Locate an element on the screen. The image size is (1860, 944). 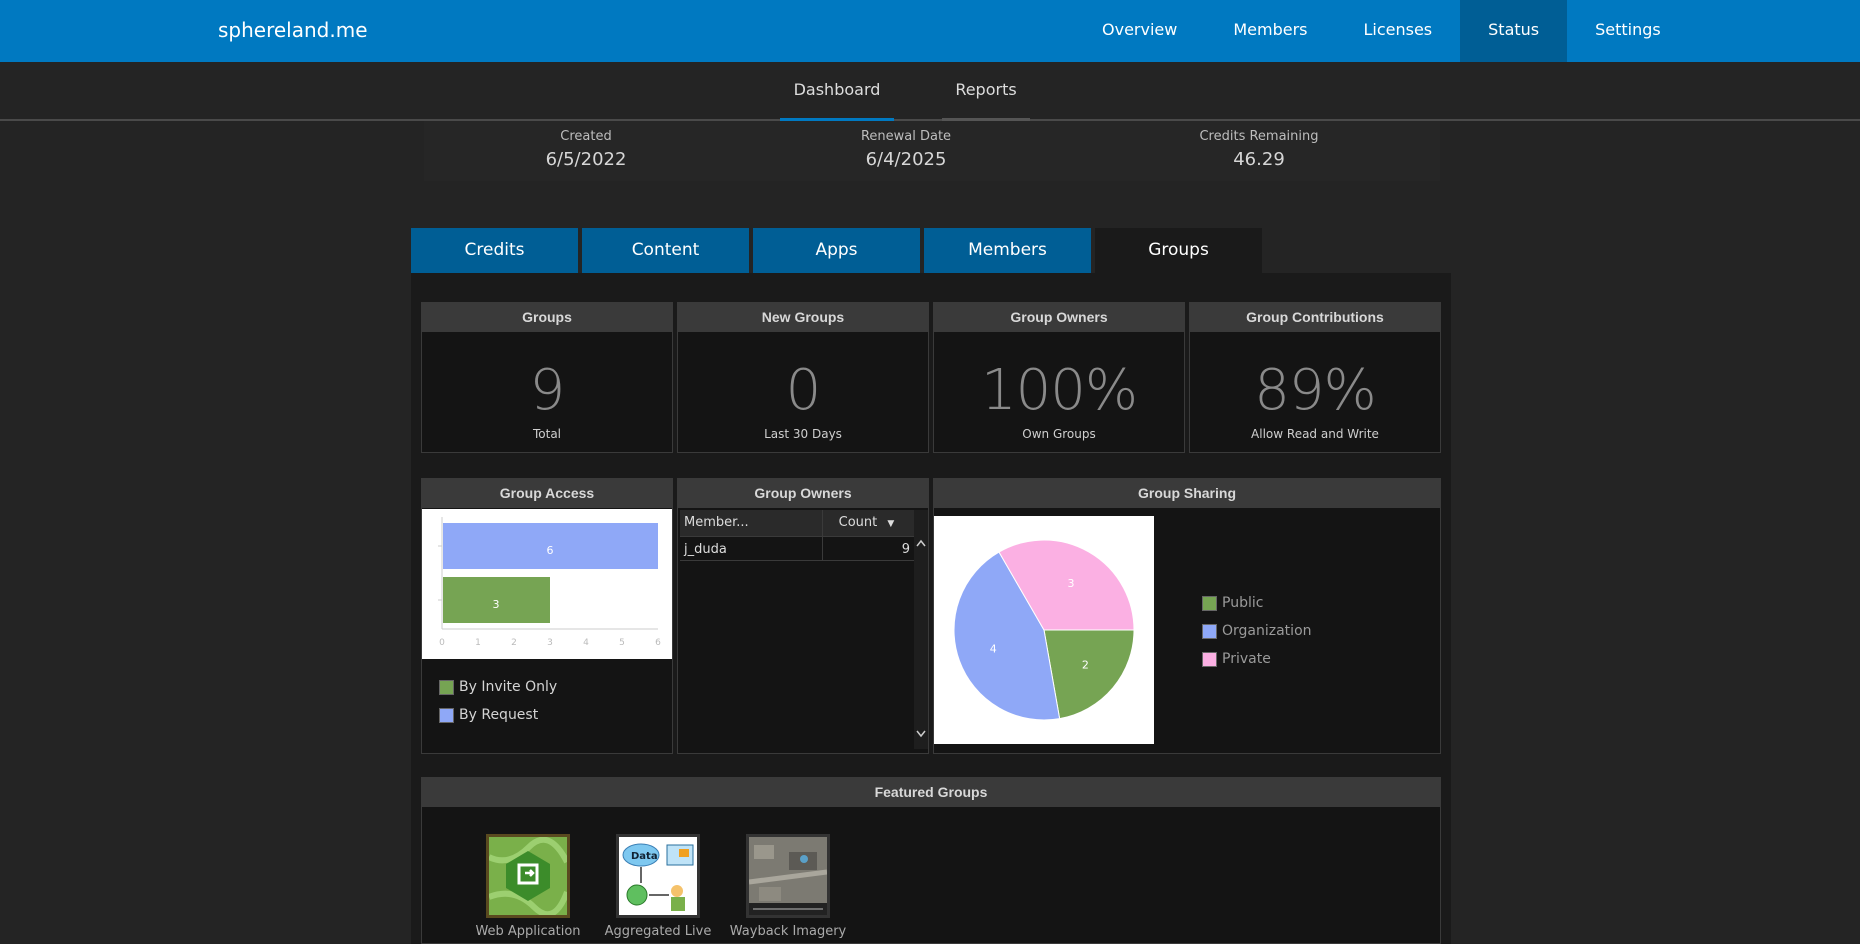
bar-chart-data-label: 3 is located at coordinates (496, 604).